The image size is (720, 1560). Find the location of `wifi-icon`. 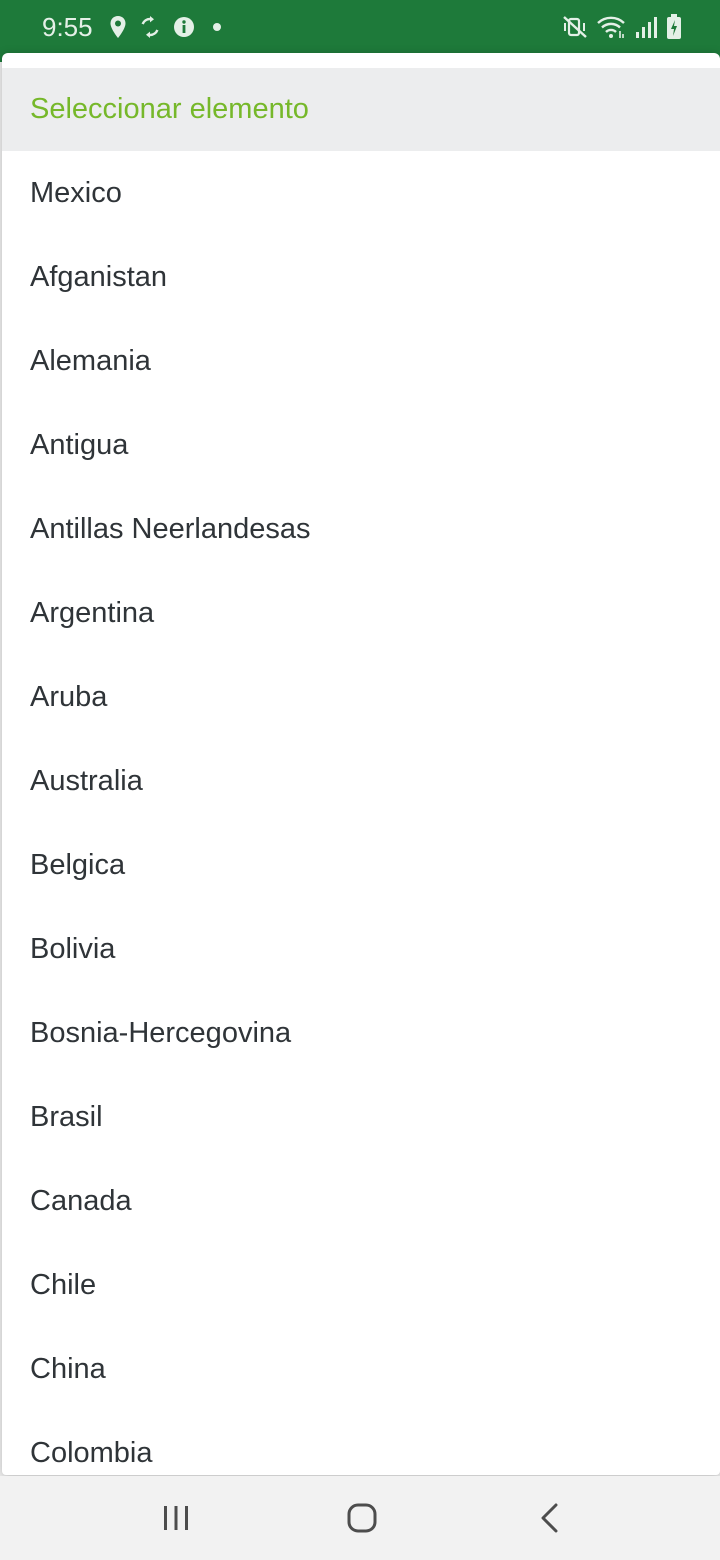

wifi-icon is located at coordinates (611, 27).